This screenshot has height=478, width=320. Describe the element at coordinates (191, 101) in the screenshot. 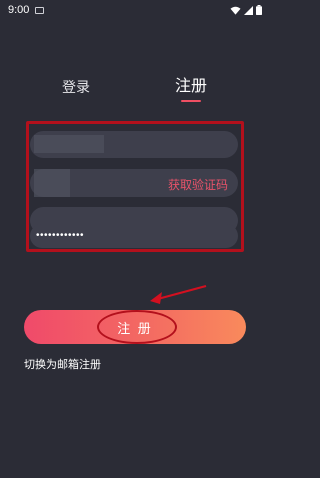

I see `active-tab-indicator` at that location.